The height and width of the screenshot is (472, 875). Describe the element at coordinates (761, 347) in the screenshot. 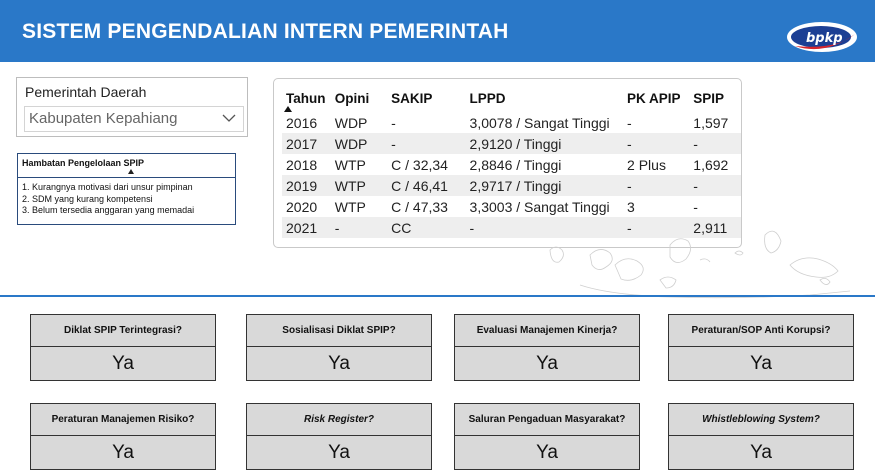

I see `card-sop-anti-korupsi: Peraturan/SOP Anti Korupsi? Ya` at that location.